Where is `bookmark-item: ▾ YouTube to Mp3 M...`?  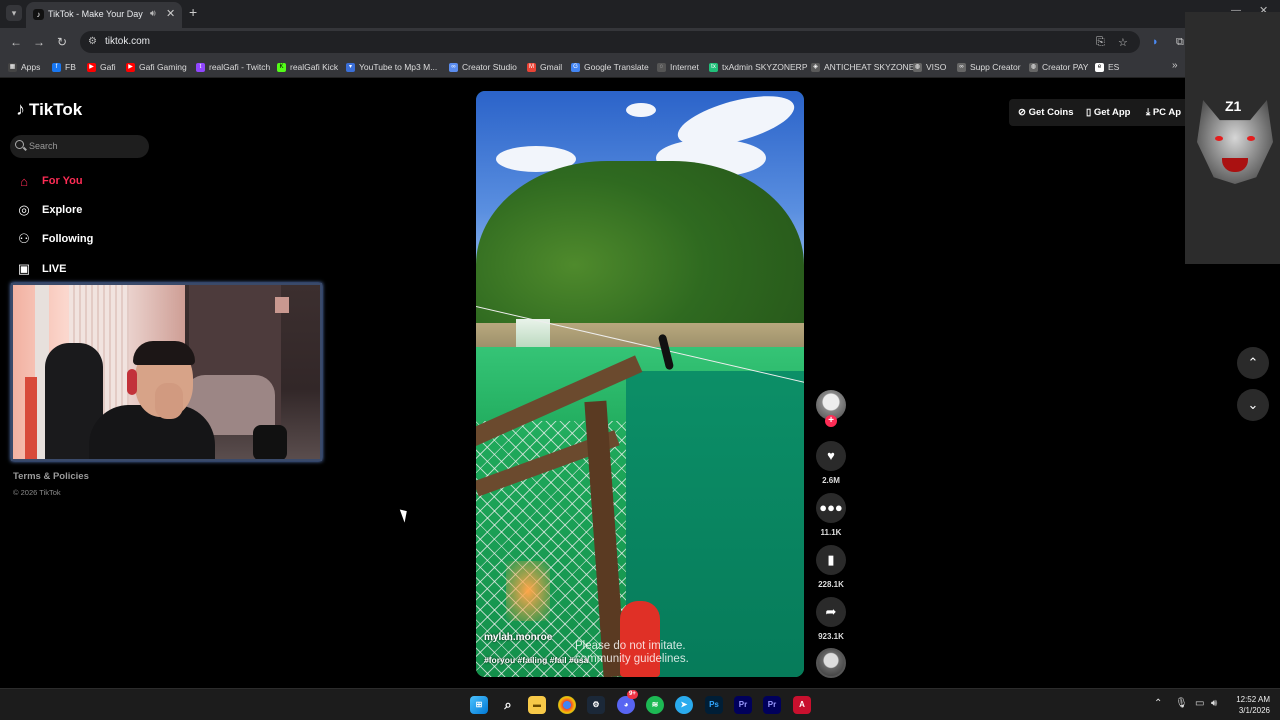
bookmark-item: ▾ YouTube to Mp3 M... is located at coordinates (391, 67).